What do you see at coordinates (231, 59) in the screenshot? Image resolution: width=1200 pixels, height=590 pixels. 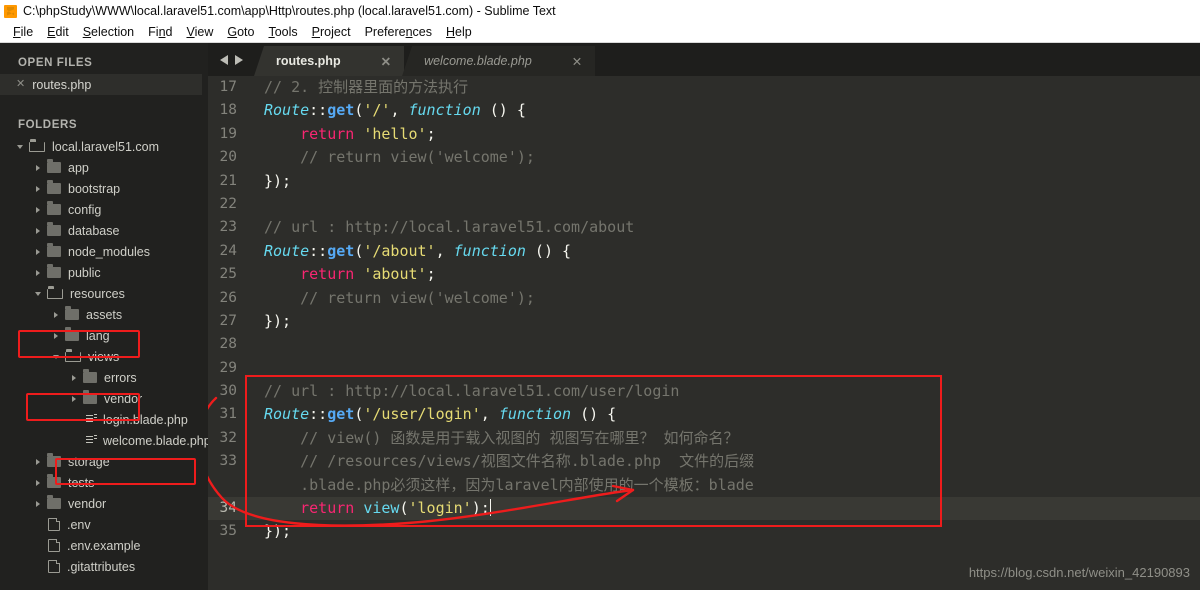 I see `tab-nav-arrows` at bounding box center [231, 59].